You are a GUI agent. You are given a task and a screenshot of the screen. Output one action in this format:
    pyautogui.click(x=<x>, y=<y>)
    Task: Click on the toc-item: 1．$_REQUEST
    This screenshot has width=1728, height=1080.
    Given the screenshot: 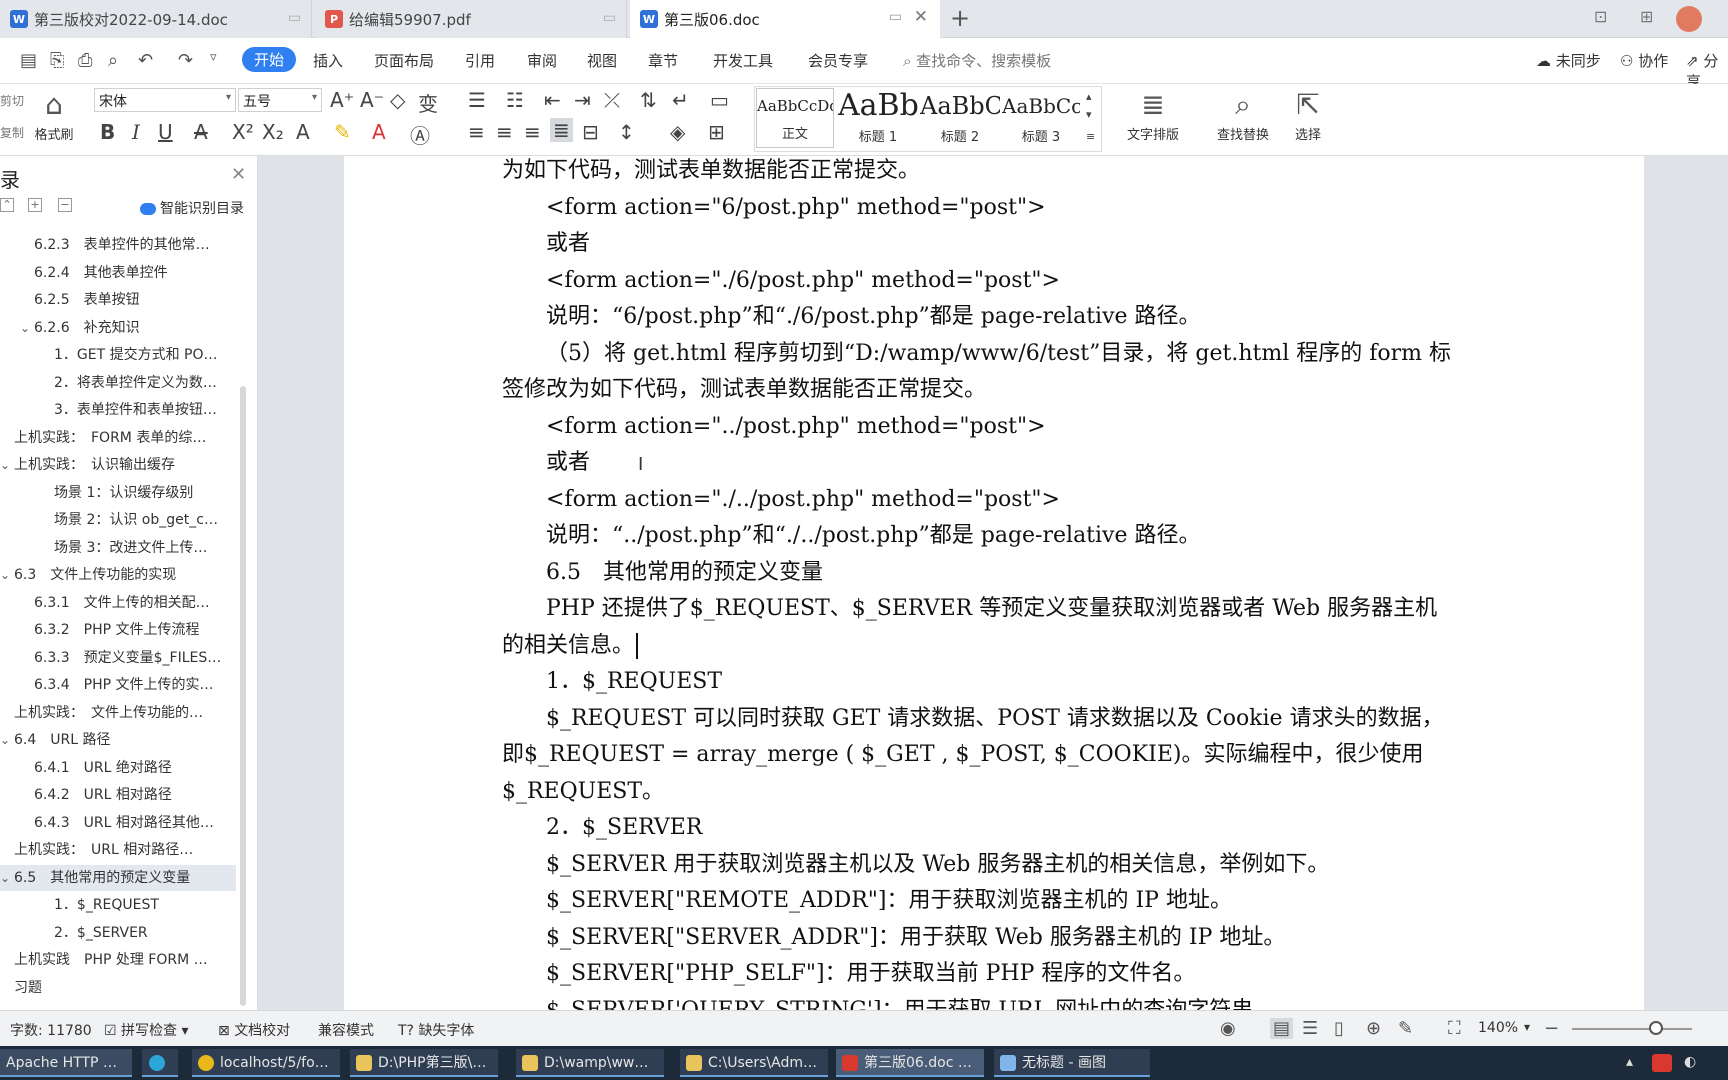 What is the action you would take?
    pyautogui.click(x=118, y=905)
    